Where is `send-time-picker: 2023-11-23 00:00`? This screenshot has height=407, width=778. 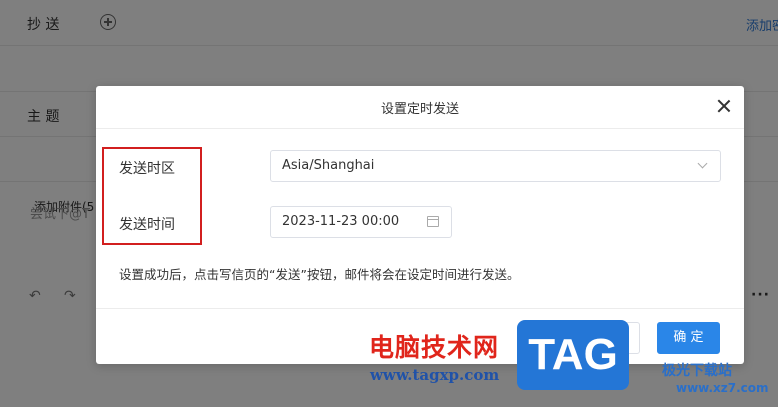
send-time-picker: 2023-11-23 00:00 is located at coordinates (361, 222).